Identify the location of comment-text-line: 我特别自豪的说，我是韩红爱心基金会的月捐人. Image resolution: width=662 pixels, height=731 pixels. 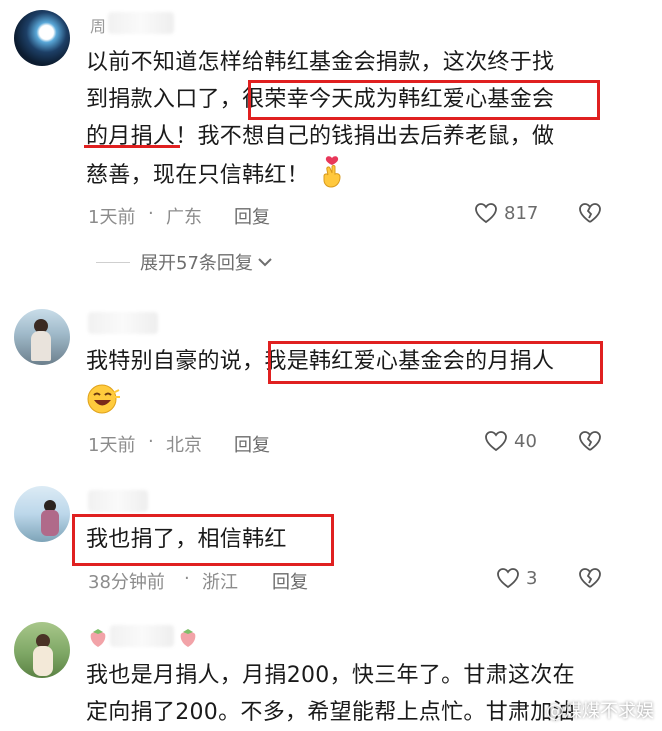
(320, 361).